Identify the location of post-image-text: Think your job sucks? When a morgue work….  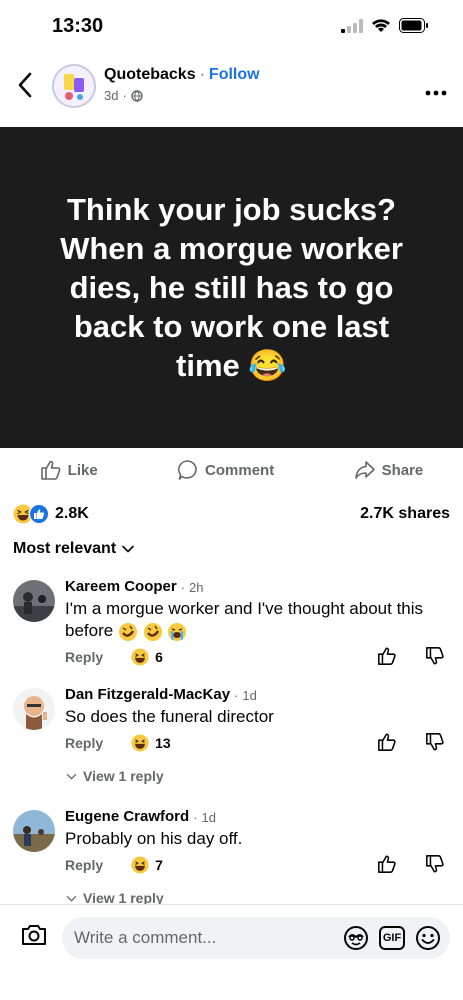
(231, 287).